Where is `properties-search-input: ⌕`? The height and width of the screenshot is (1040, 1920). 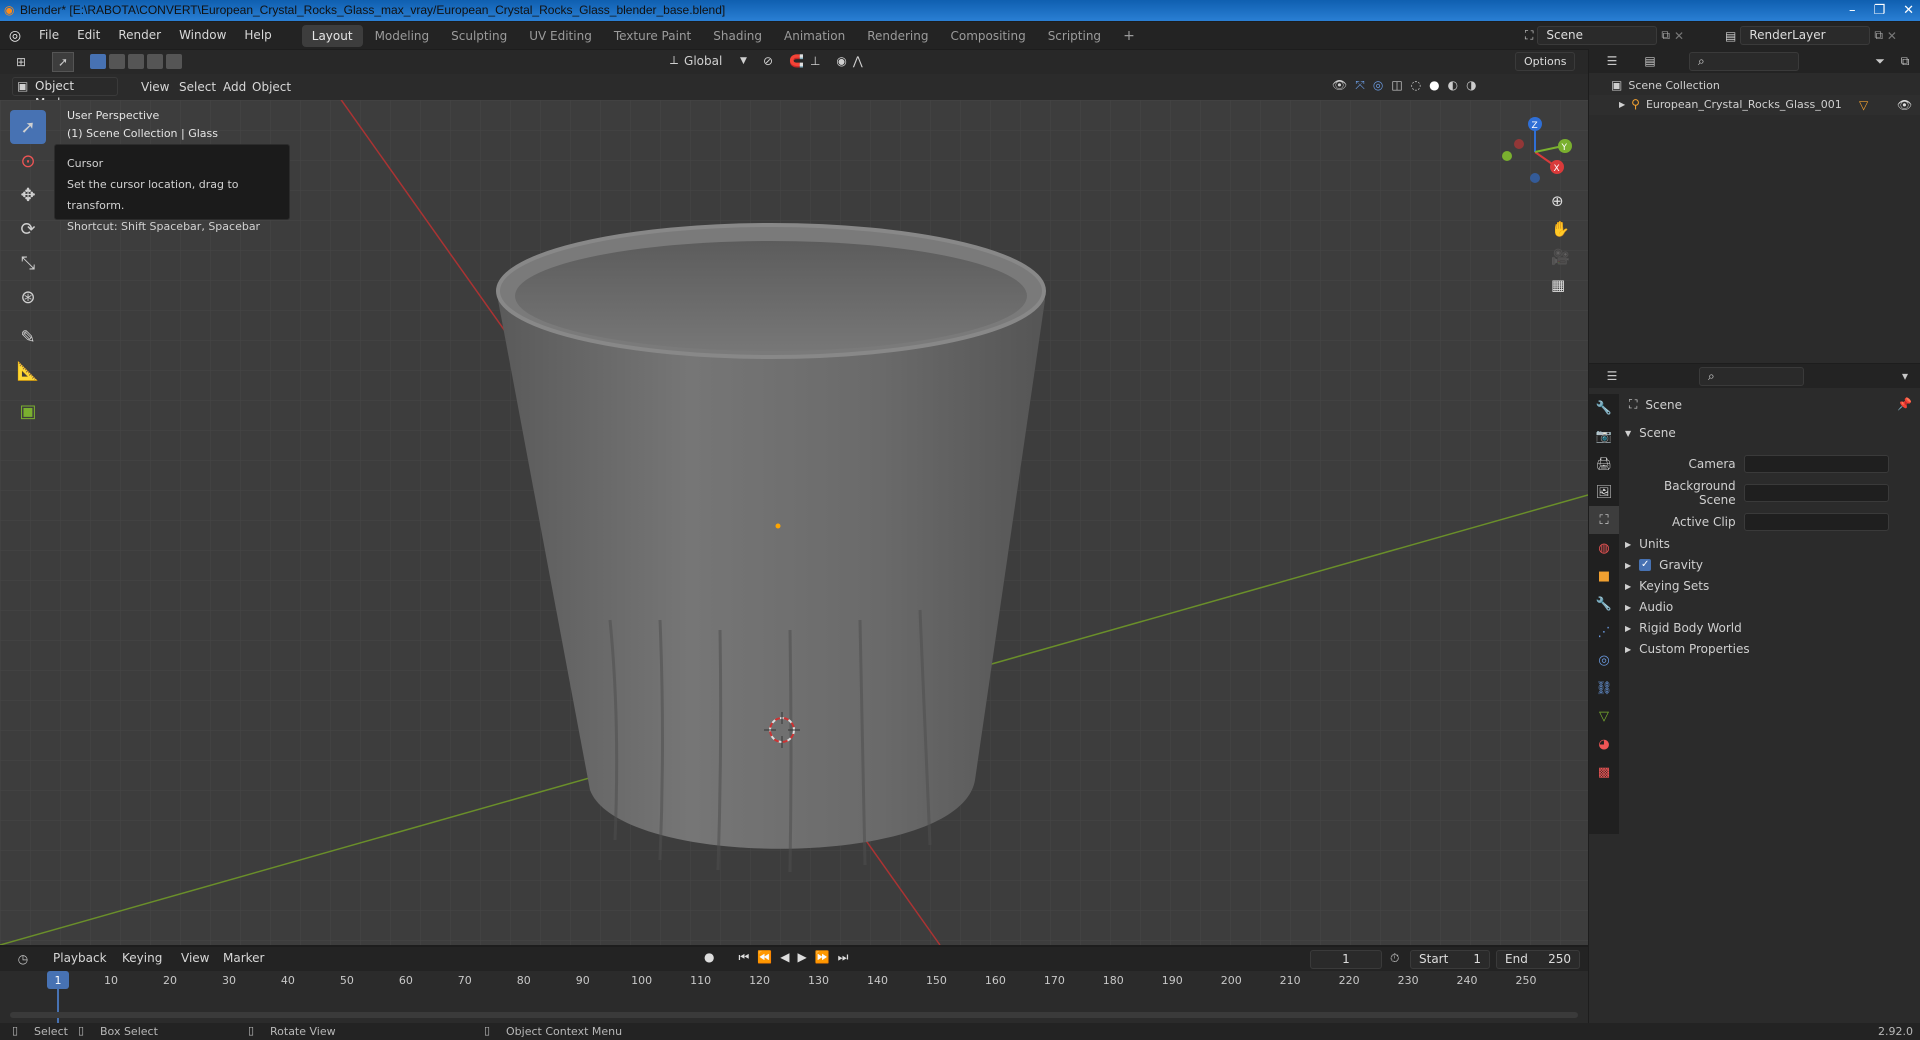
properties-search-input: ⌕ is located at coordinates (1751, 376).